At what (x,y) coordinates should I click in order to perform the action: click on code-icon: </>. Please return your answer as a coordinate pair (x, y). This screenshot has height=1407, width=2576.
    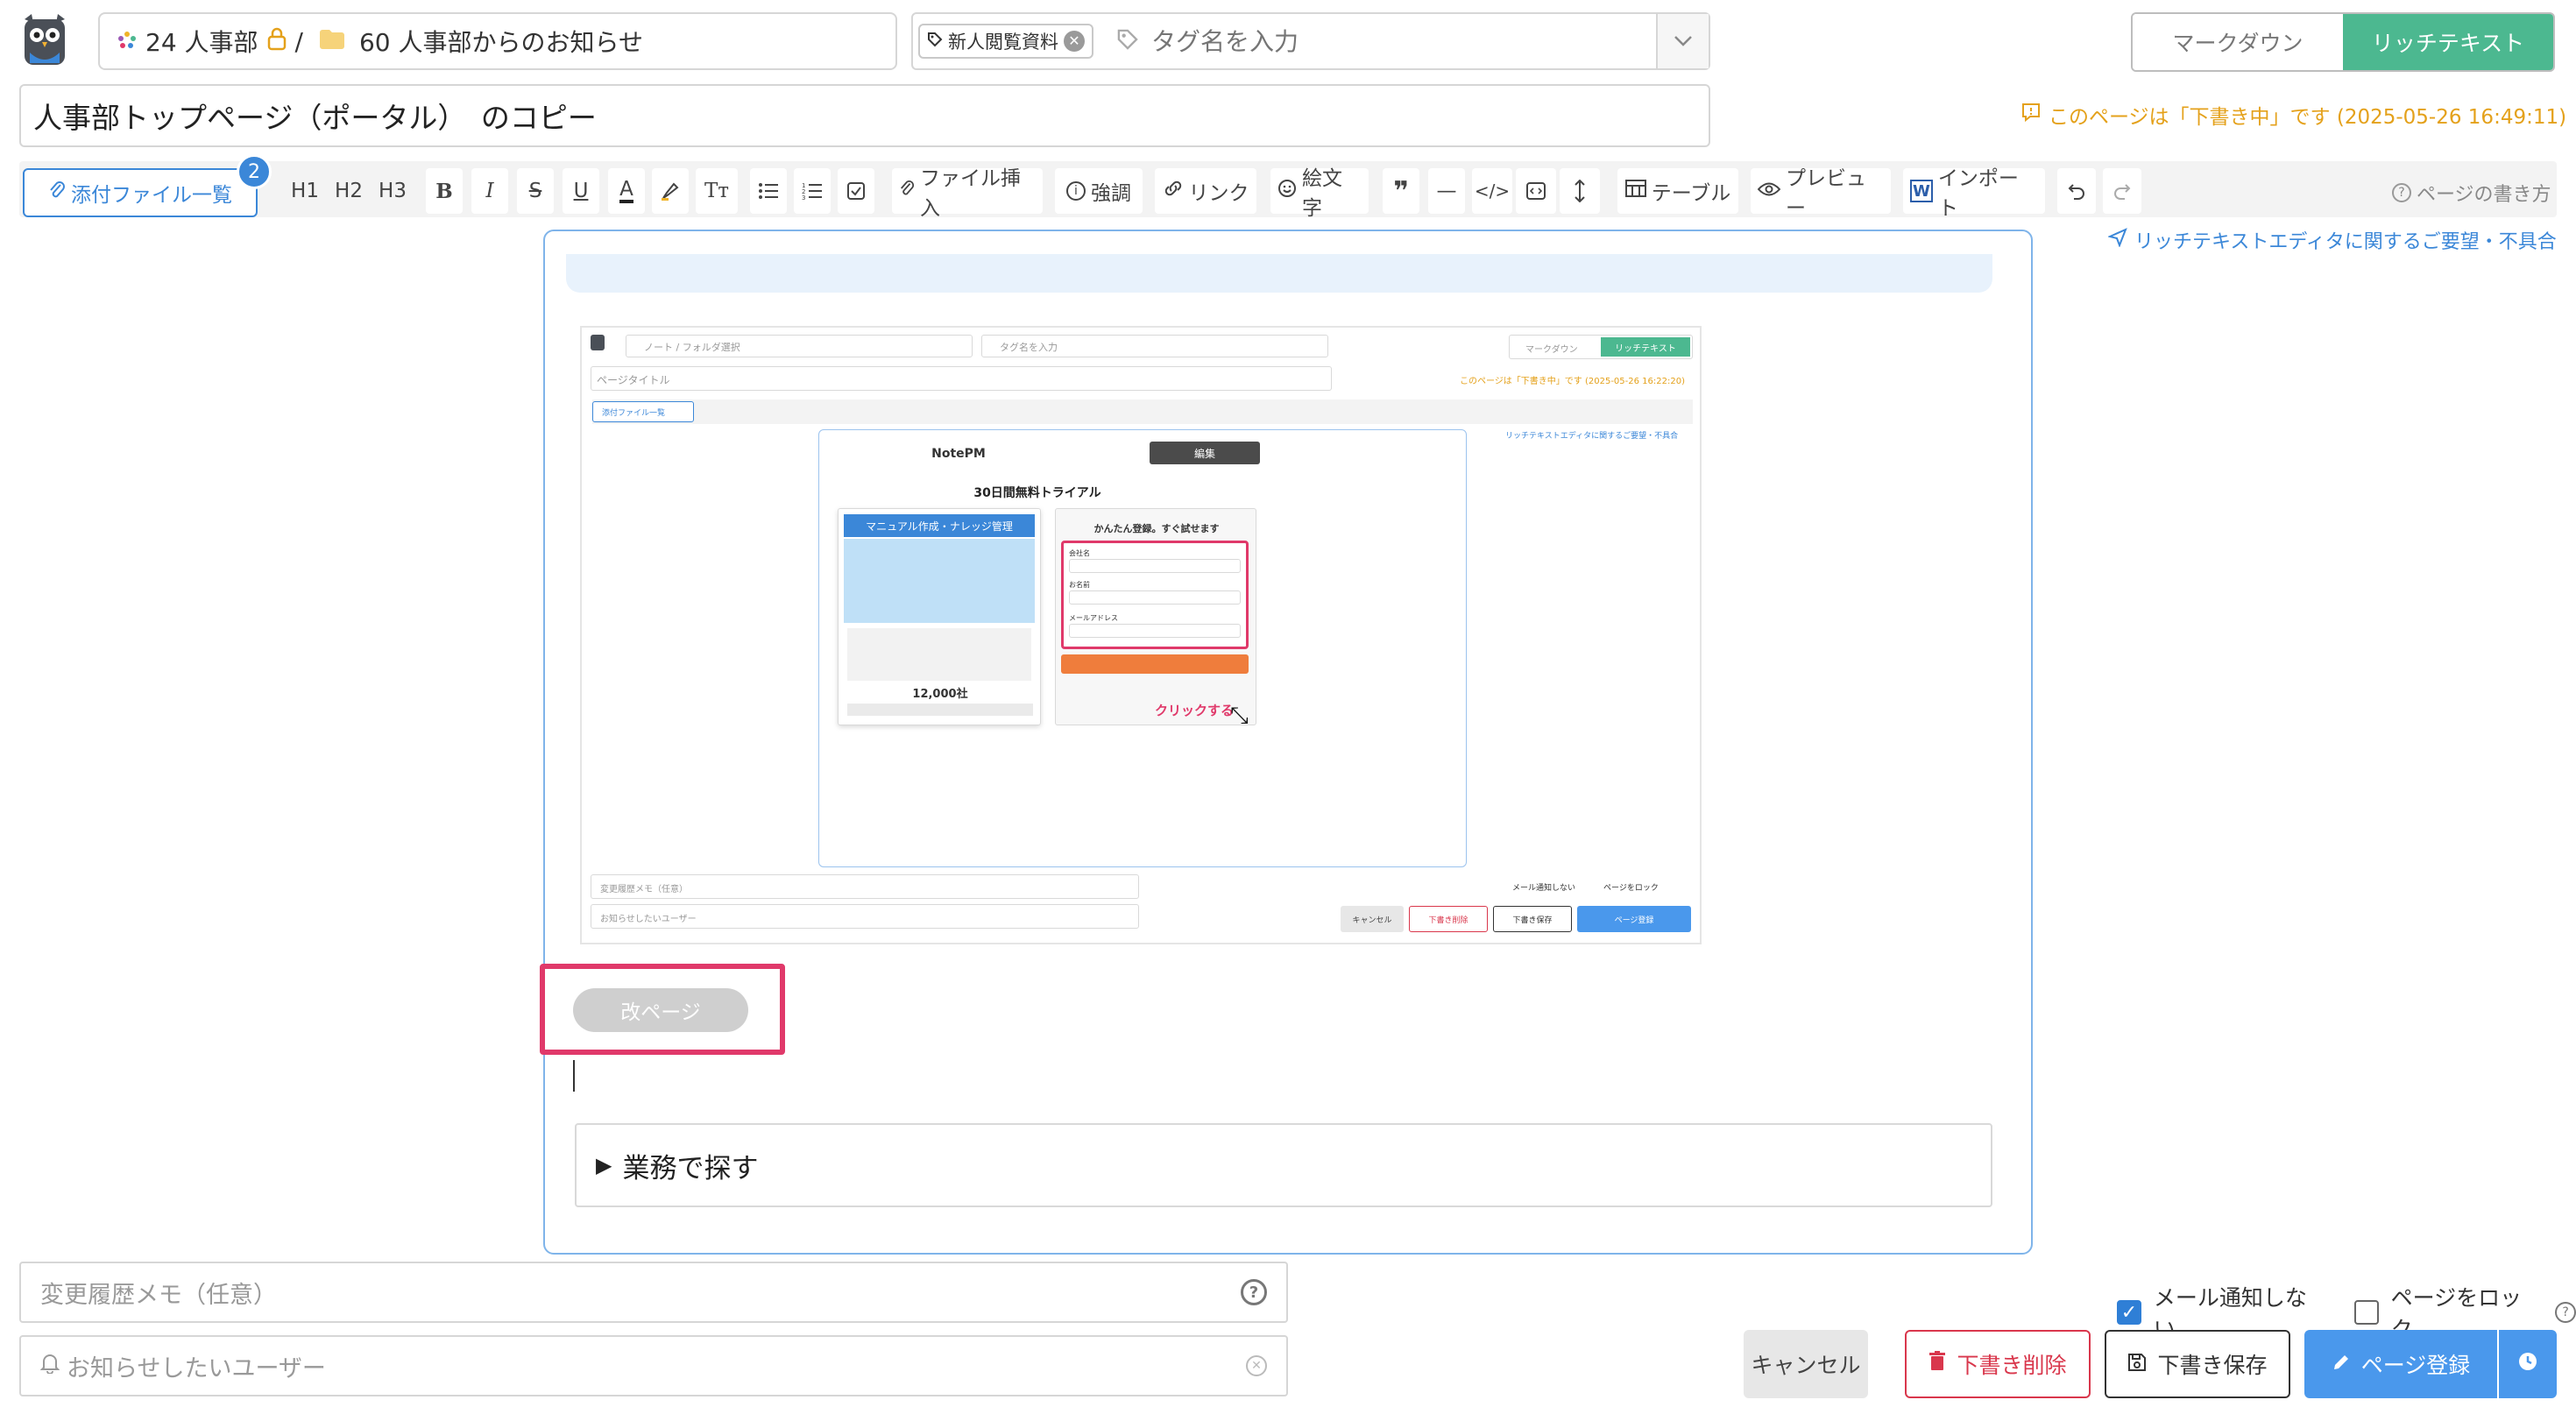
    Looking at the image, I should click on (1492, 191).